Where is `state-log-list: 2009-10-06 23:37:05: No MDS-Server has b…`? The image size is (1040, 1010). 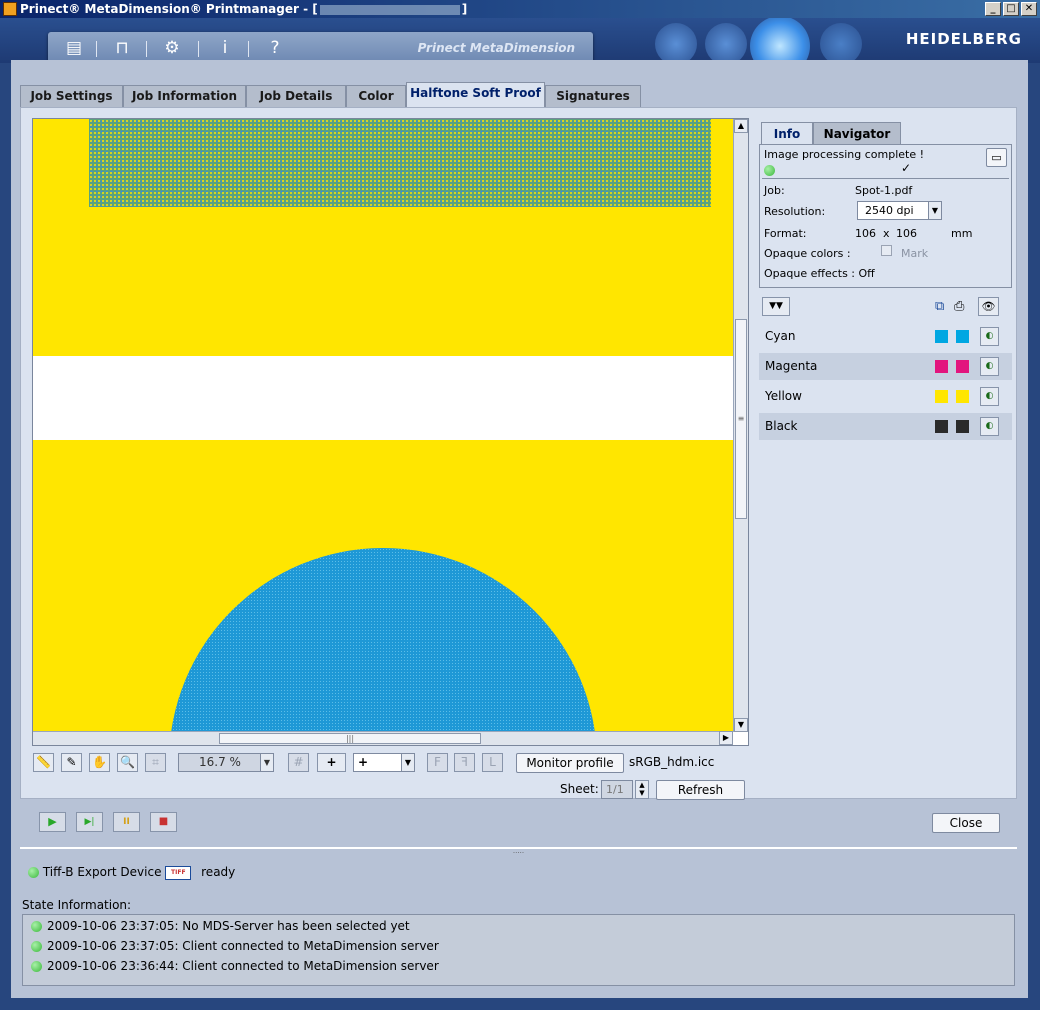 state-log-list: 2009-10-06 23:37:05: No MDS-Server has b… is located at coordinates (518, 950).